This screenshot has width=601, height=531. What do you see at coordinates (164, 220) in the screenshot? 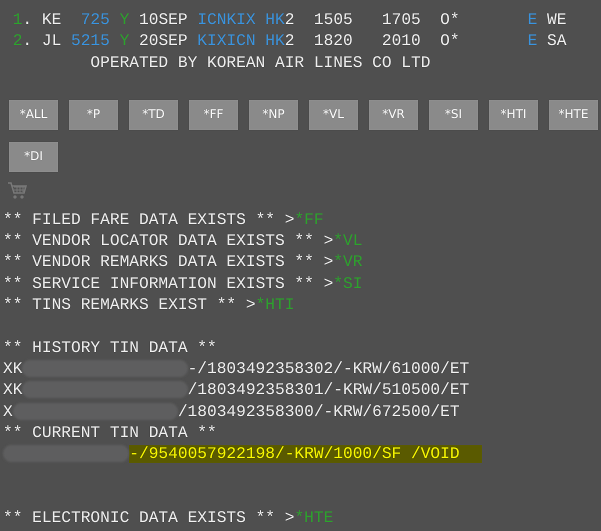
I see `notice-line: ** FILED FARE DATA EXISTS ** >*FF` at bounding box center [164, 220].